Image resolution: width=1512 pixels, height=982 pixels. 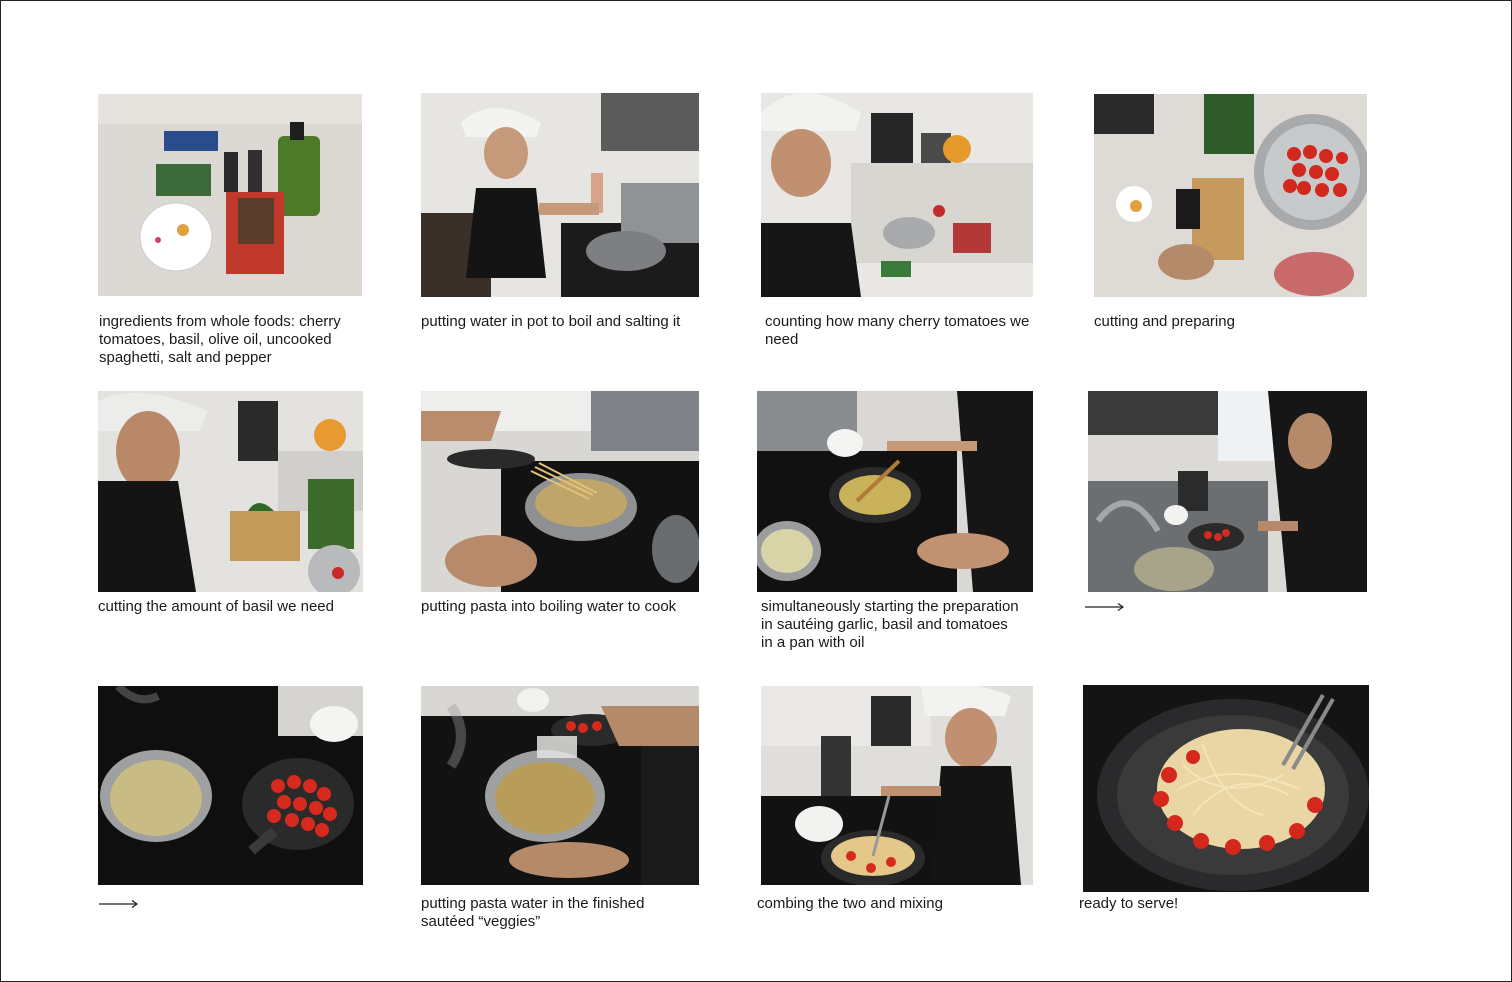 What do you see at coordinates (897, 785) in the screenshot?
I see `photo-combining` at bounding box center [897, 785].